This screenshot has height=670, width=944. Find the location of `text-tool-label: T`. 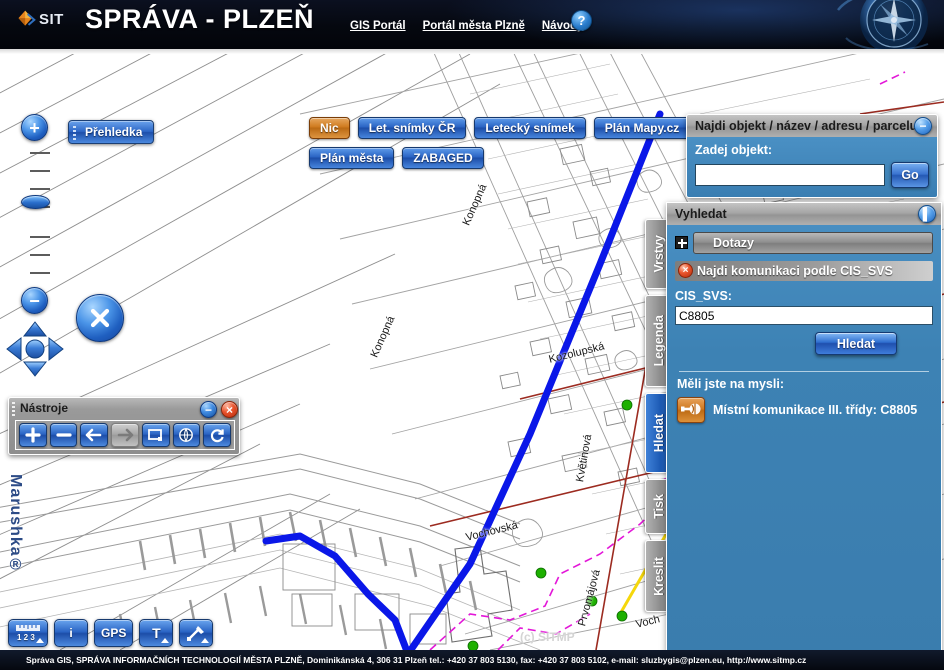

text-tool-label: T is located at coordinates (156, 633).